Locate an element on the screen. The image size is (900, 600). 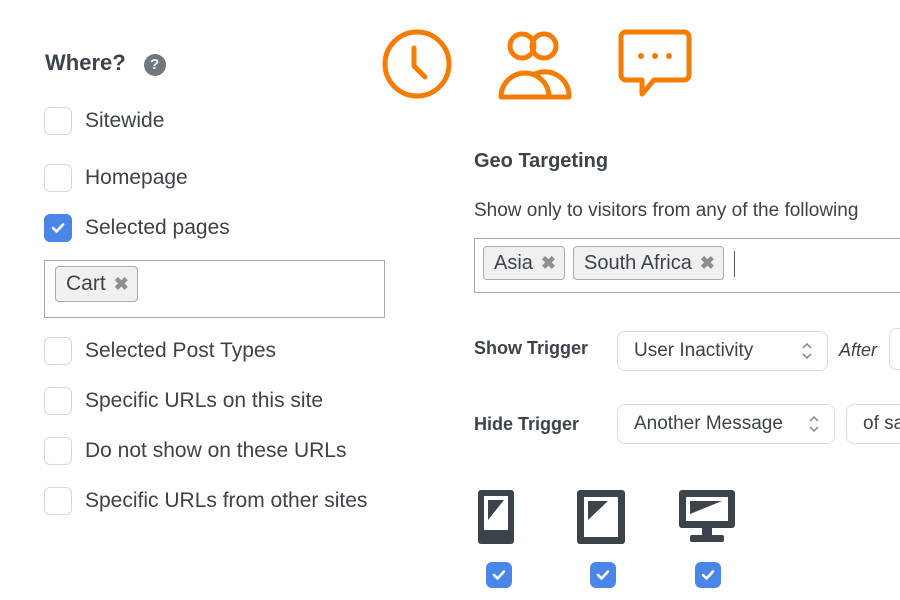
option-sitewide: Sitewide is located at coordinates (104, 121).